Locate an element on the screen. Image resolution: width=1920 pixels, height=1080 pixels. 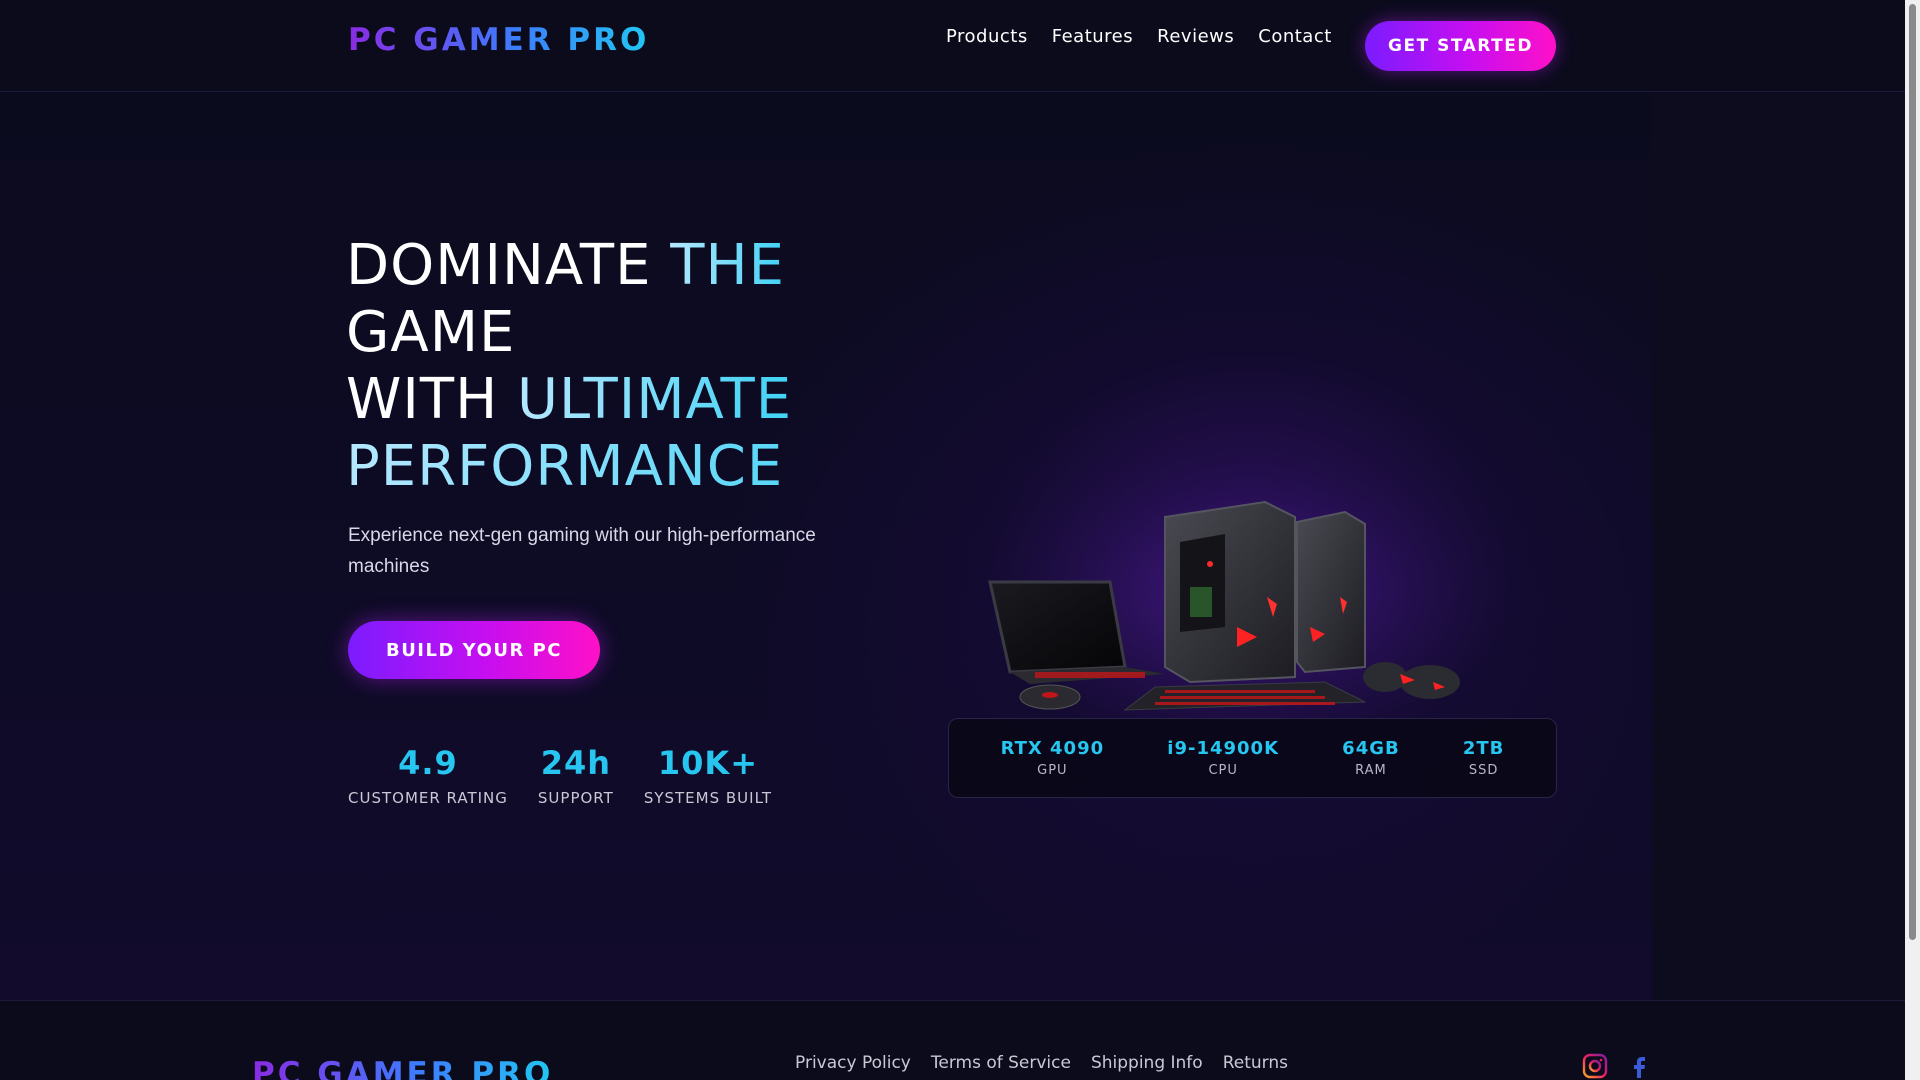
build-your-pc-button: BUILD YOUR PC is located at coordinates (474, 650).